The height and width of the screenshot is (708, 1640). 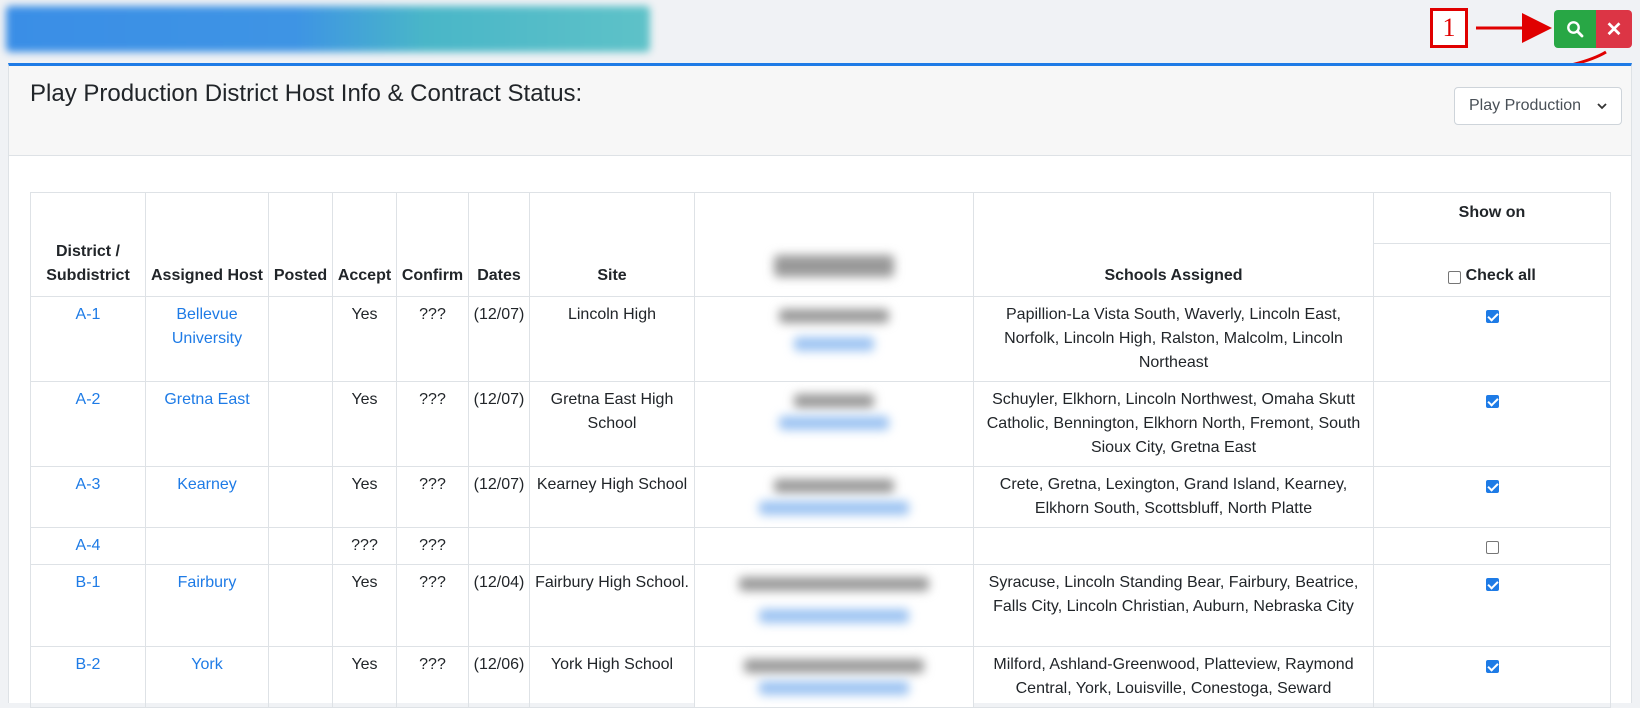 I want to click on site-cell: Lincoln High, so click(x=612, y=339).